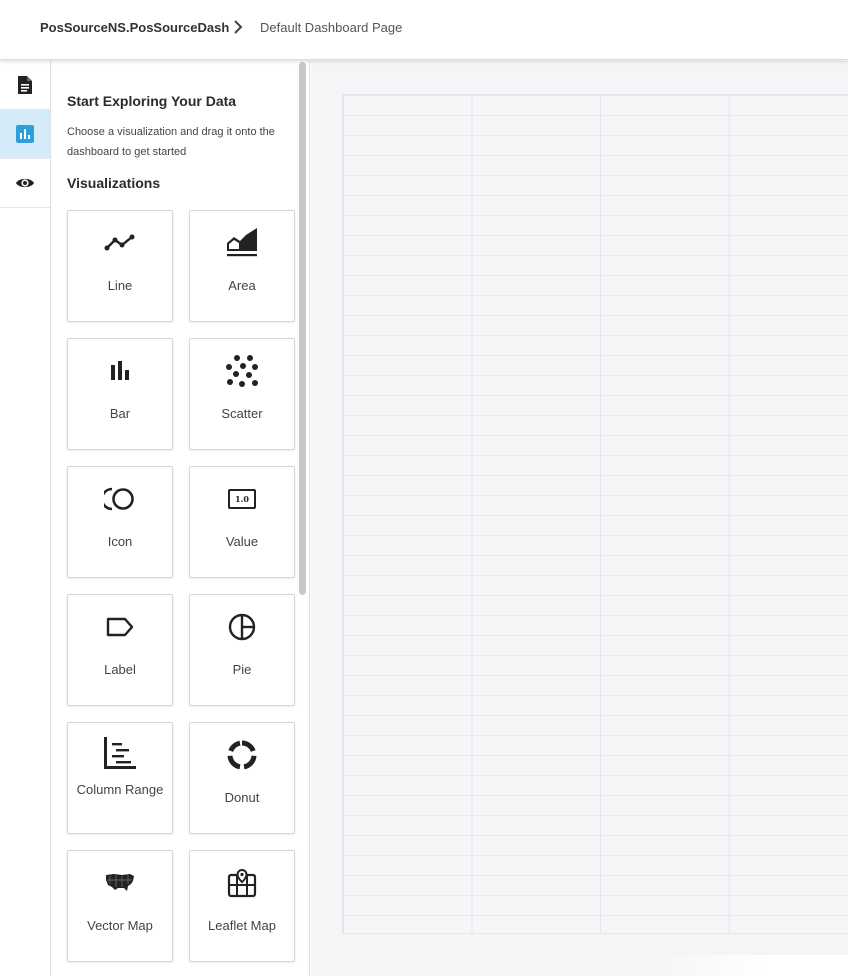  Describe the element at coordinates (242, 285) in the screenshot. I see `viz-label: Area` at that location.